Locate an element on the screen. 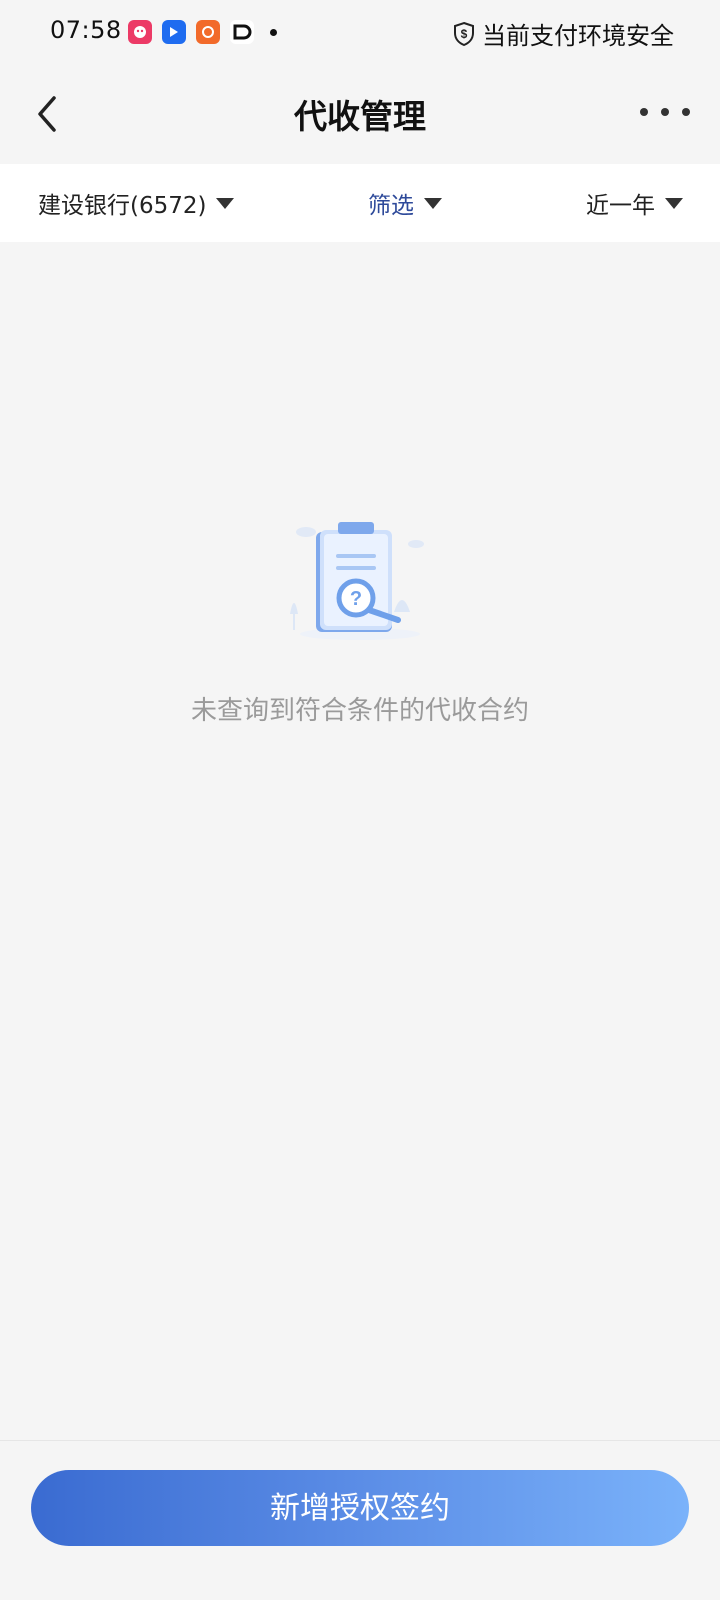 The width and height of the screenshot is (720, 1600). time-range-dropdown: 近一年 is located at coordinates (634, 203).